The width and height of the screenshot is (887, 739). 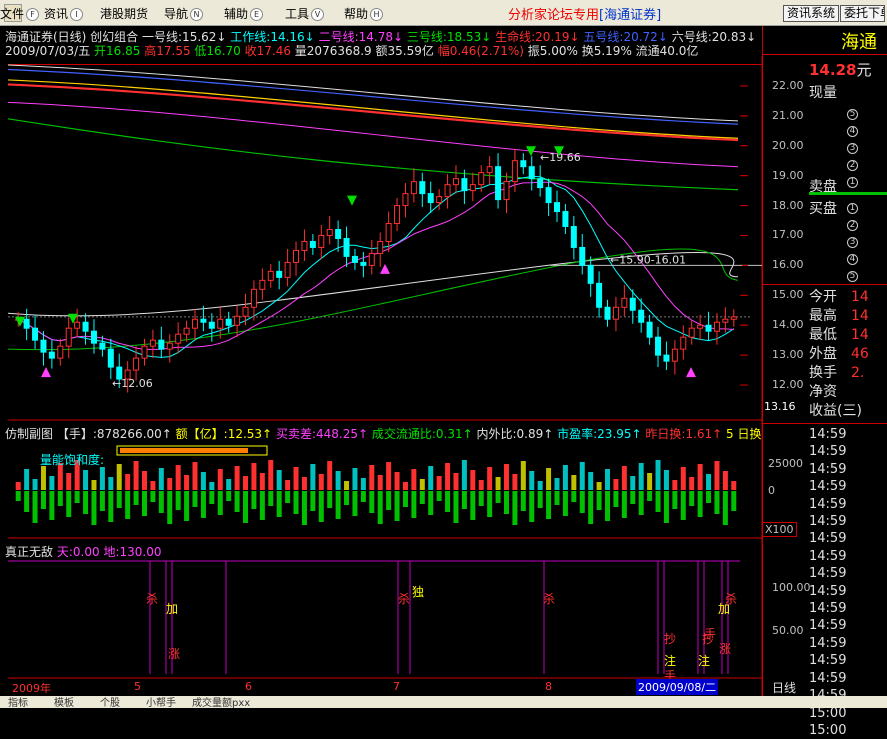 I want to click on menu-5: 工具 V, so click(x=305, y=13).